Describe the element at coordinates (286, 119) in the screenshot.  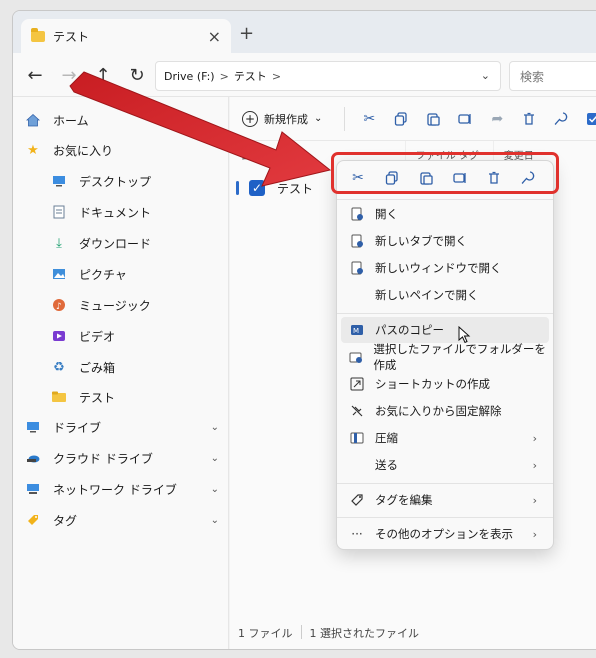
I see `new-button-label: 新規作成` at that location.